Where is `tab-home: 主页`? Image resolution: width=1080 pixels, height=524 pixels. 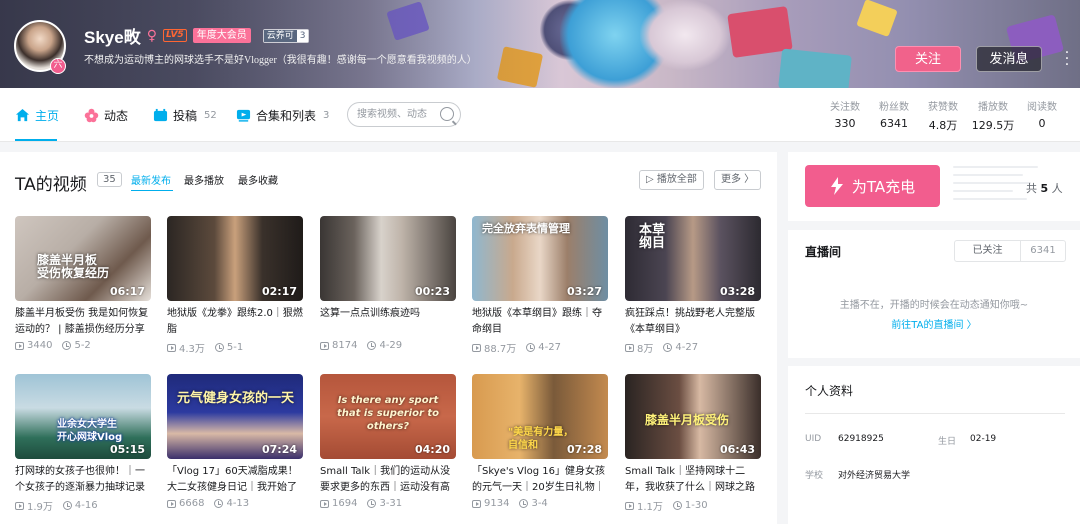 tab-home: 主页 is located at coordinates (37, 115).